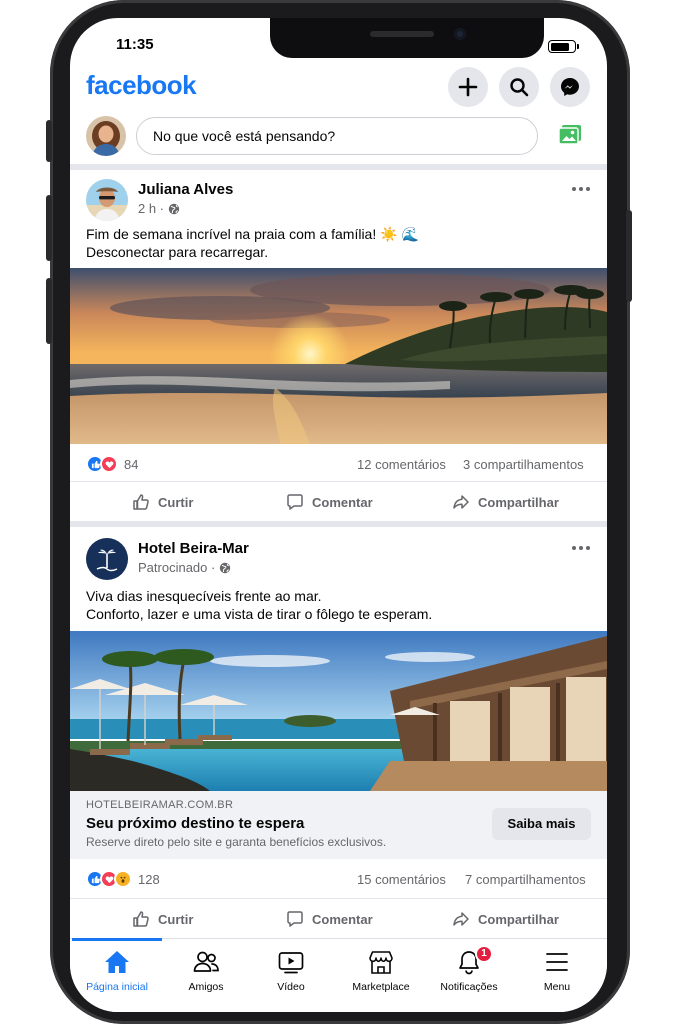 This screenshot has width=683, height=1024. What do you see at coordinates (195, 823) in the screenshot?
I see `ad-headline: Seu próximo destino te espera` at bounding box center [195, 823].